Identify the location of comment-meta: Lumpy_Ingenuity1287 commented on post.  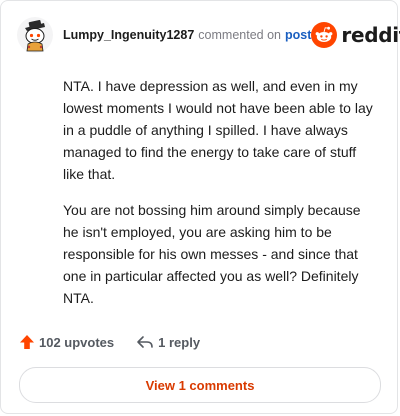
(187, 35).